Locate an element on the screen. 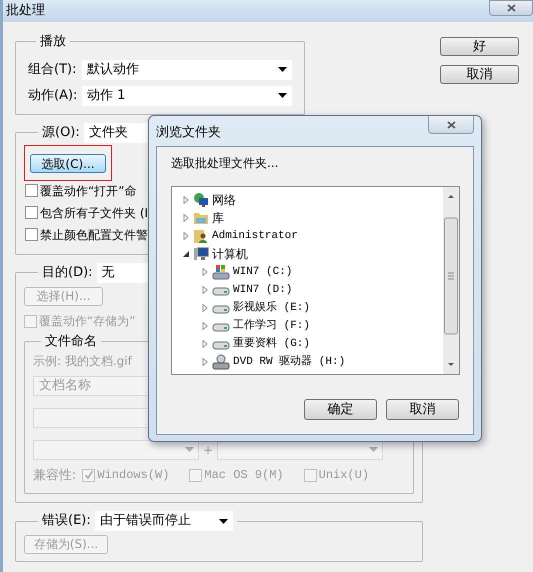 The width and height of the screenshot is (533, 572). tree-item: WIN7 (C:) is located at coordinates (262, 272).